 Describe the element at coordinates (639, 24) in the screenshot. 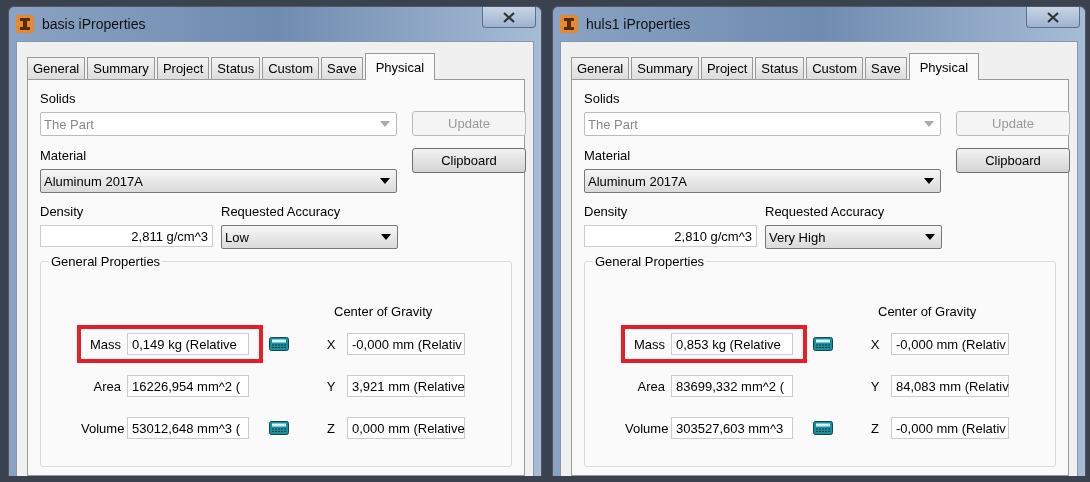

I see `window-title: huls1 iProperties` at that location.